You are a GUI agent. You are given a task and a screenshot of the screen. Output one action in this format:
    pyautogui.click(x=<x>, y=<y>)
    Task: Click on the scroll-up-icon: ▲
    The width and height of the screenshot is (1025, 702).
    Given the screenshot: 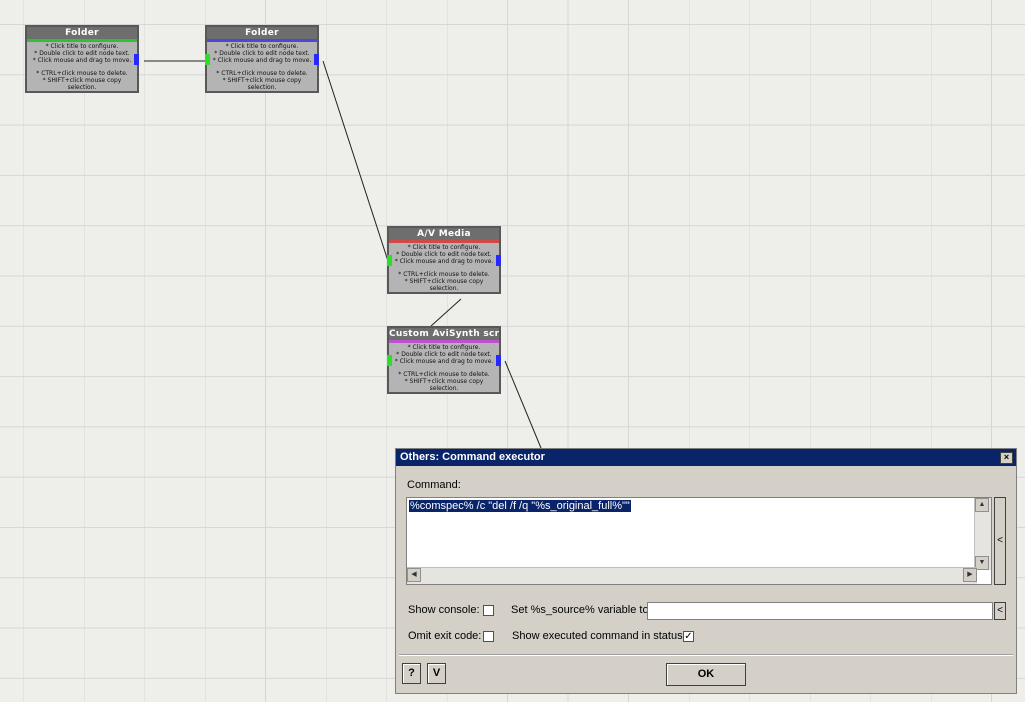 What is the action you would take?
    pyautogui.click(x=982, y=505)
    